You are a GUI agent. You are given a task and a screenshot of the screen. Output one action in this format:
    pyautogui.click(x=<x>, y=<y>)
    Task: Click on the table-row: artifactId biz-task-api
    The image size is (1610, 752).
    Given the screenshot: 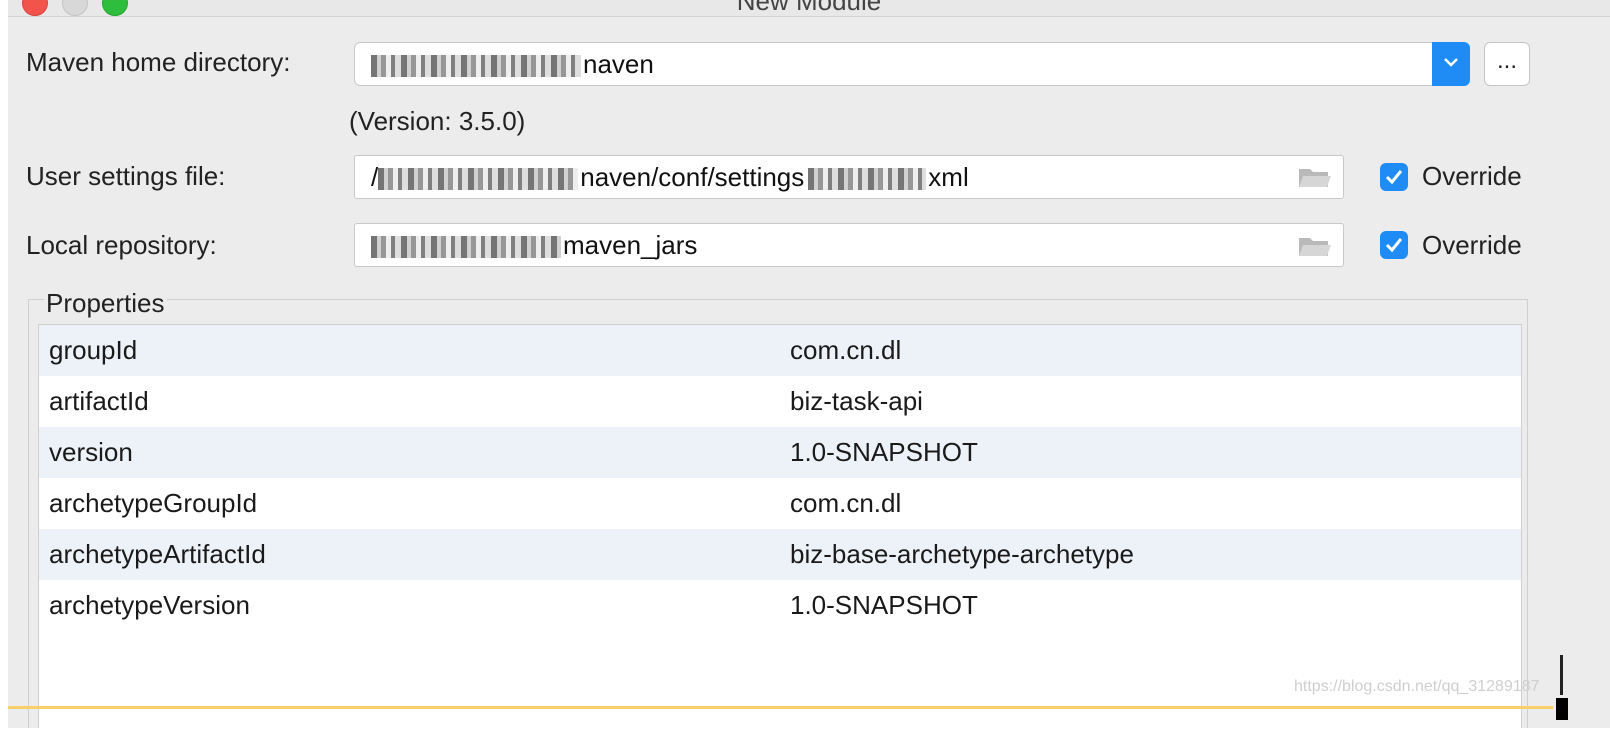 What is the action you would take?
    pyautogui.click(x=780, y=401)
    